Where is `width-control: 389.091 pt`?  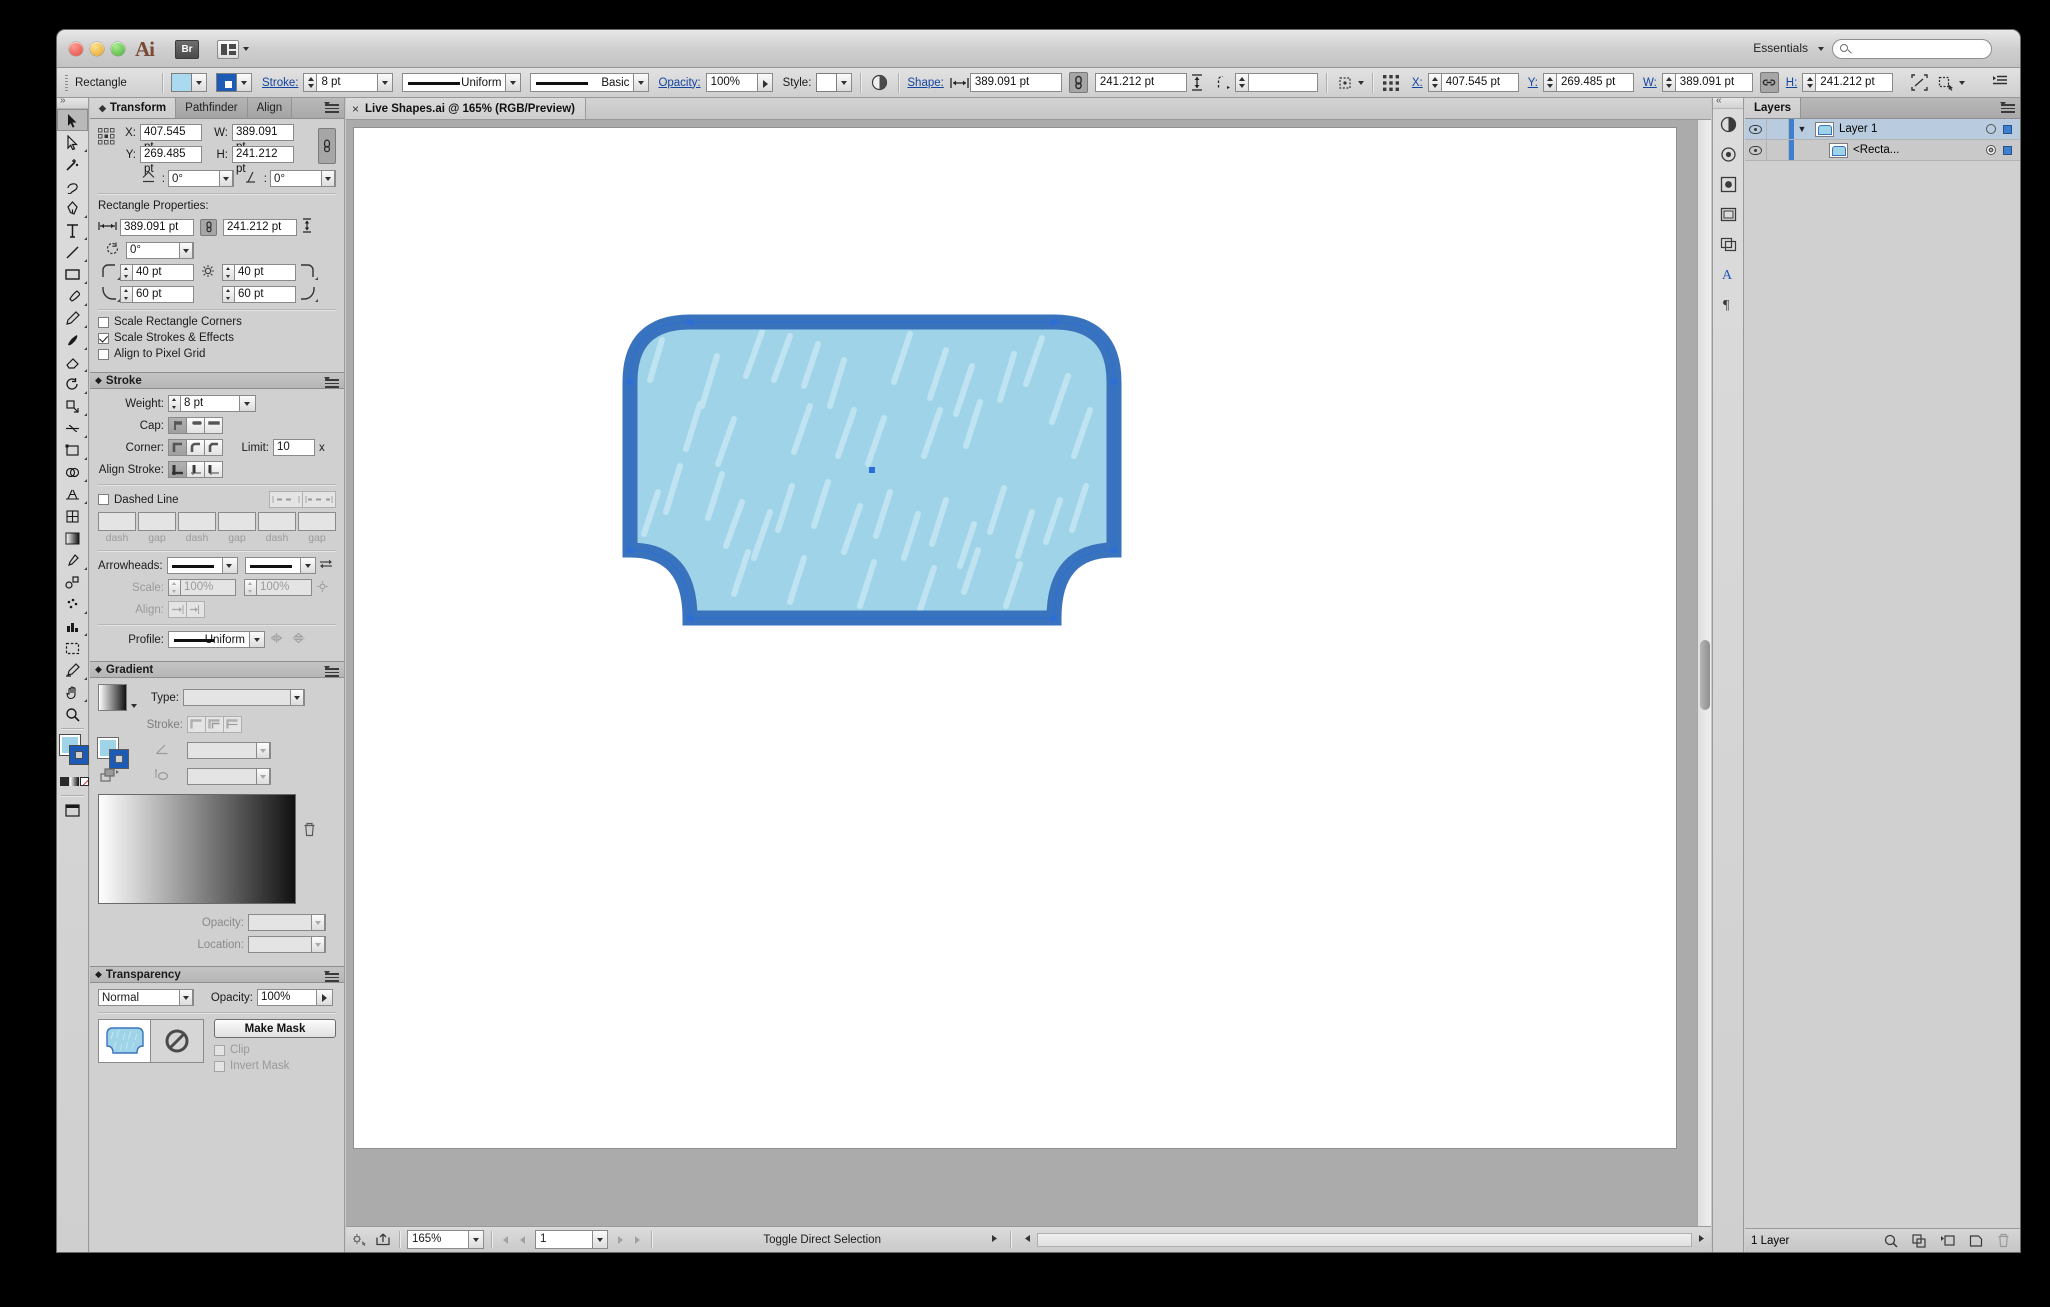
width-control: 389.091 pt is located at coordinates (1707, 82).